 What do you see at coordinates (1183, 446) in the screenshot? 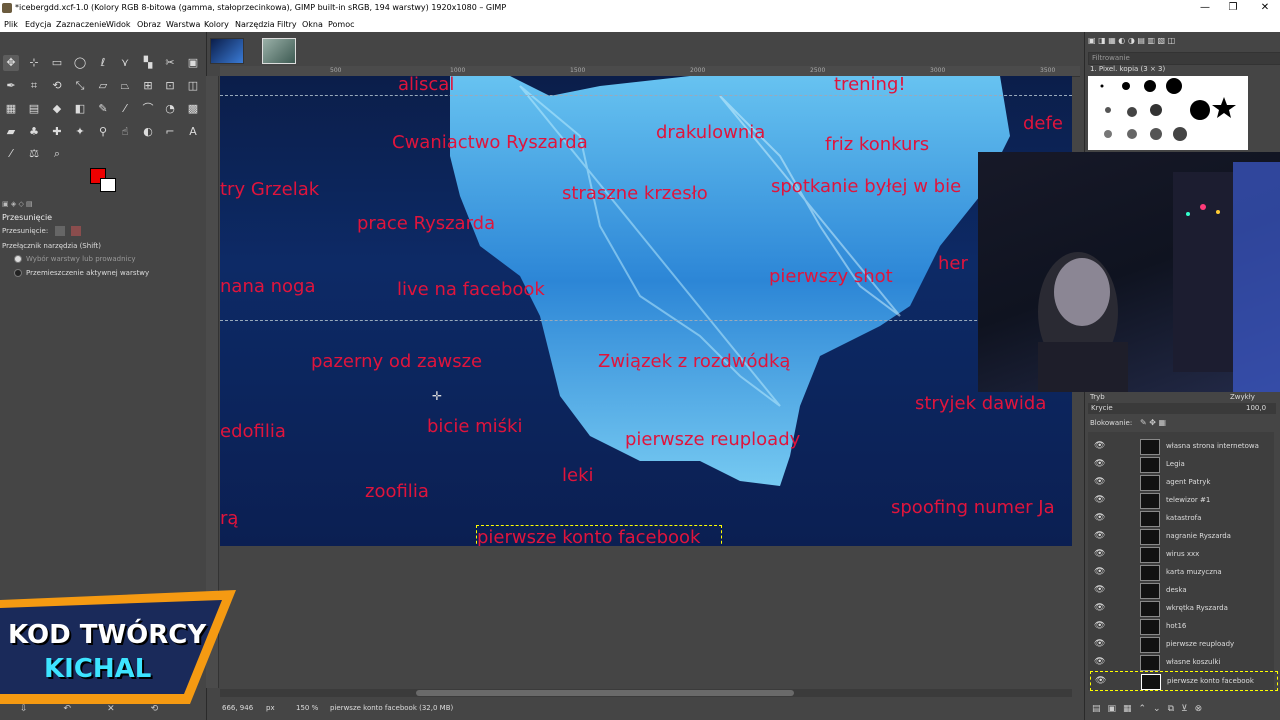
I see `layer-row: 👁 własna strona internetowa` at bounding box center [1183, 446].